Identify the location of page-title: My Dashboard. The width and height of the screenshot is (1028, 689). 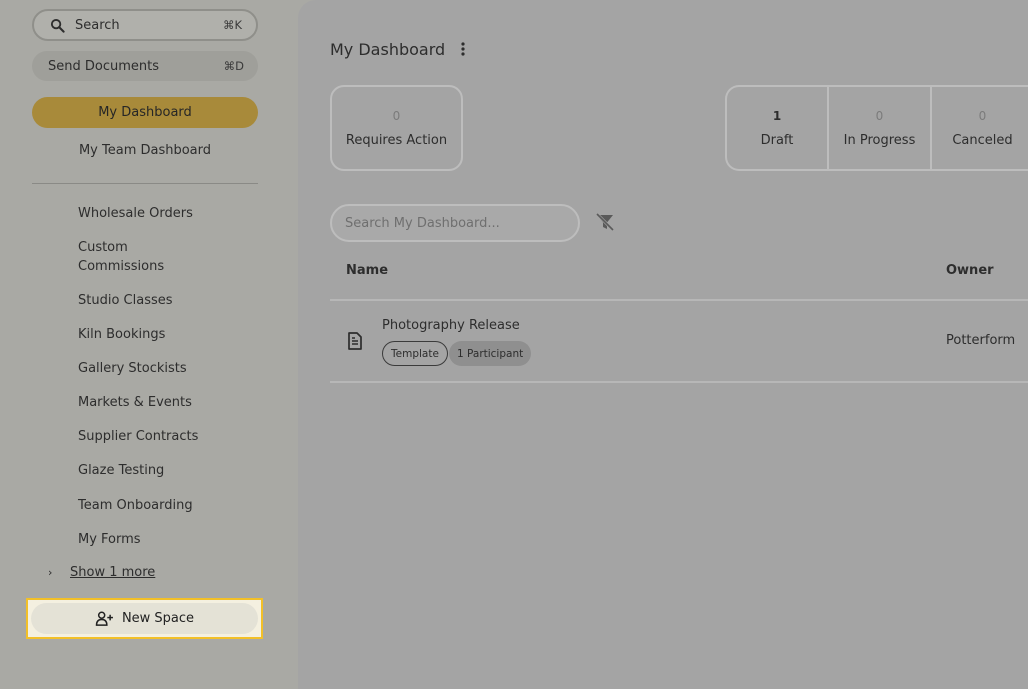
(388, 49).